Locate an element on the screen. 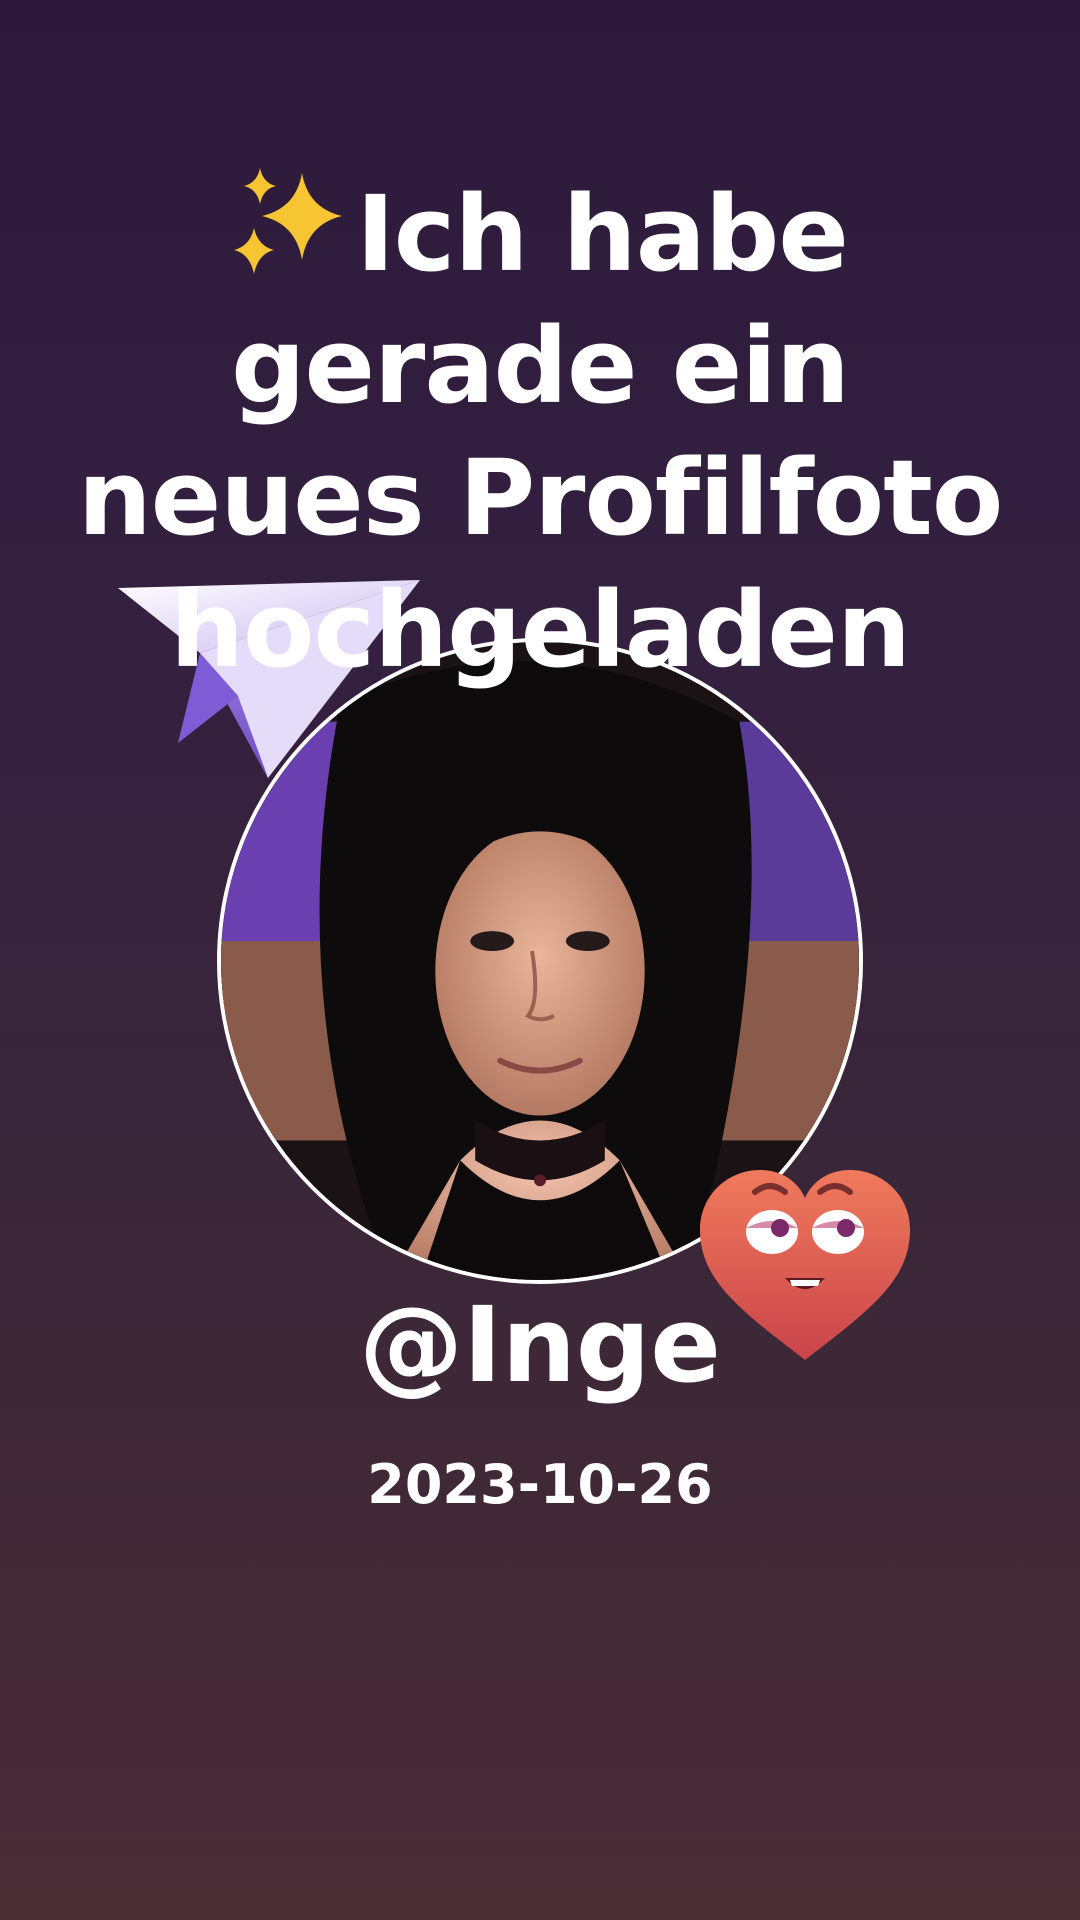 The height and width of the screenshot is (1920, 1080). headline-line-3: neues Profilfoto is located at coordinates (540, 498).